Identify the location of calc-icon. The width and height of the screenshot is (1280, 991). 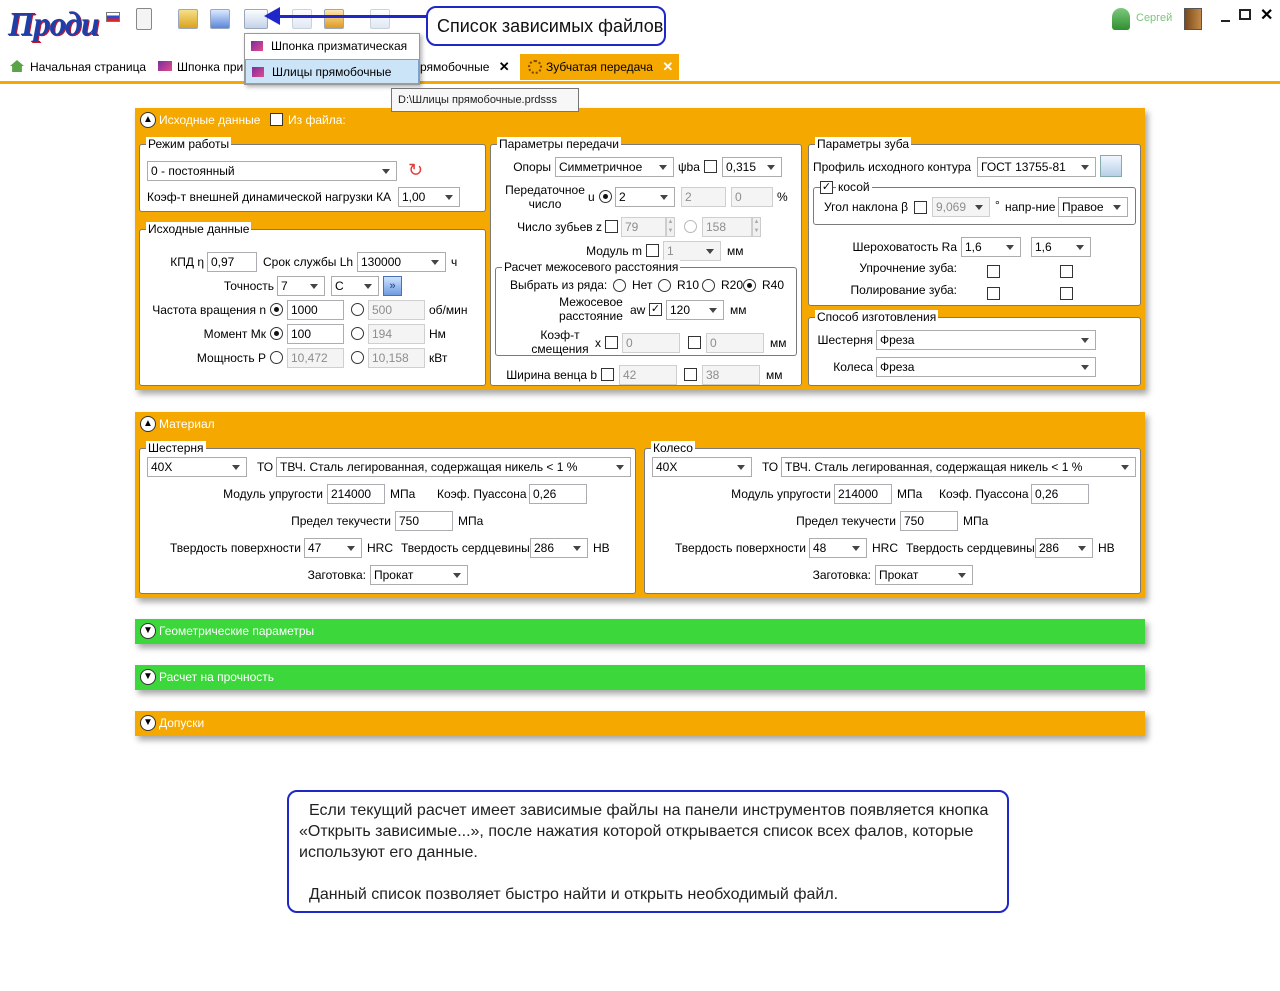
(380, 19).